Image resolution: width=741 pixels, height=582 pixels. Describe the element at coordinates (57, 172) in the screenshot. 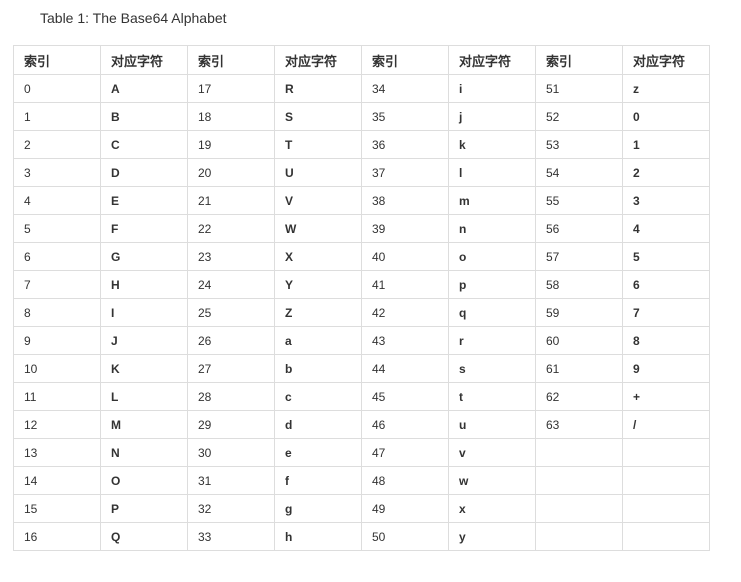

I see `index-cell: 3` at that location.